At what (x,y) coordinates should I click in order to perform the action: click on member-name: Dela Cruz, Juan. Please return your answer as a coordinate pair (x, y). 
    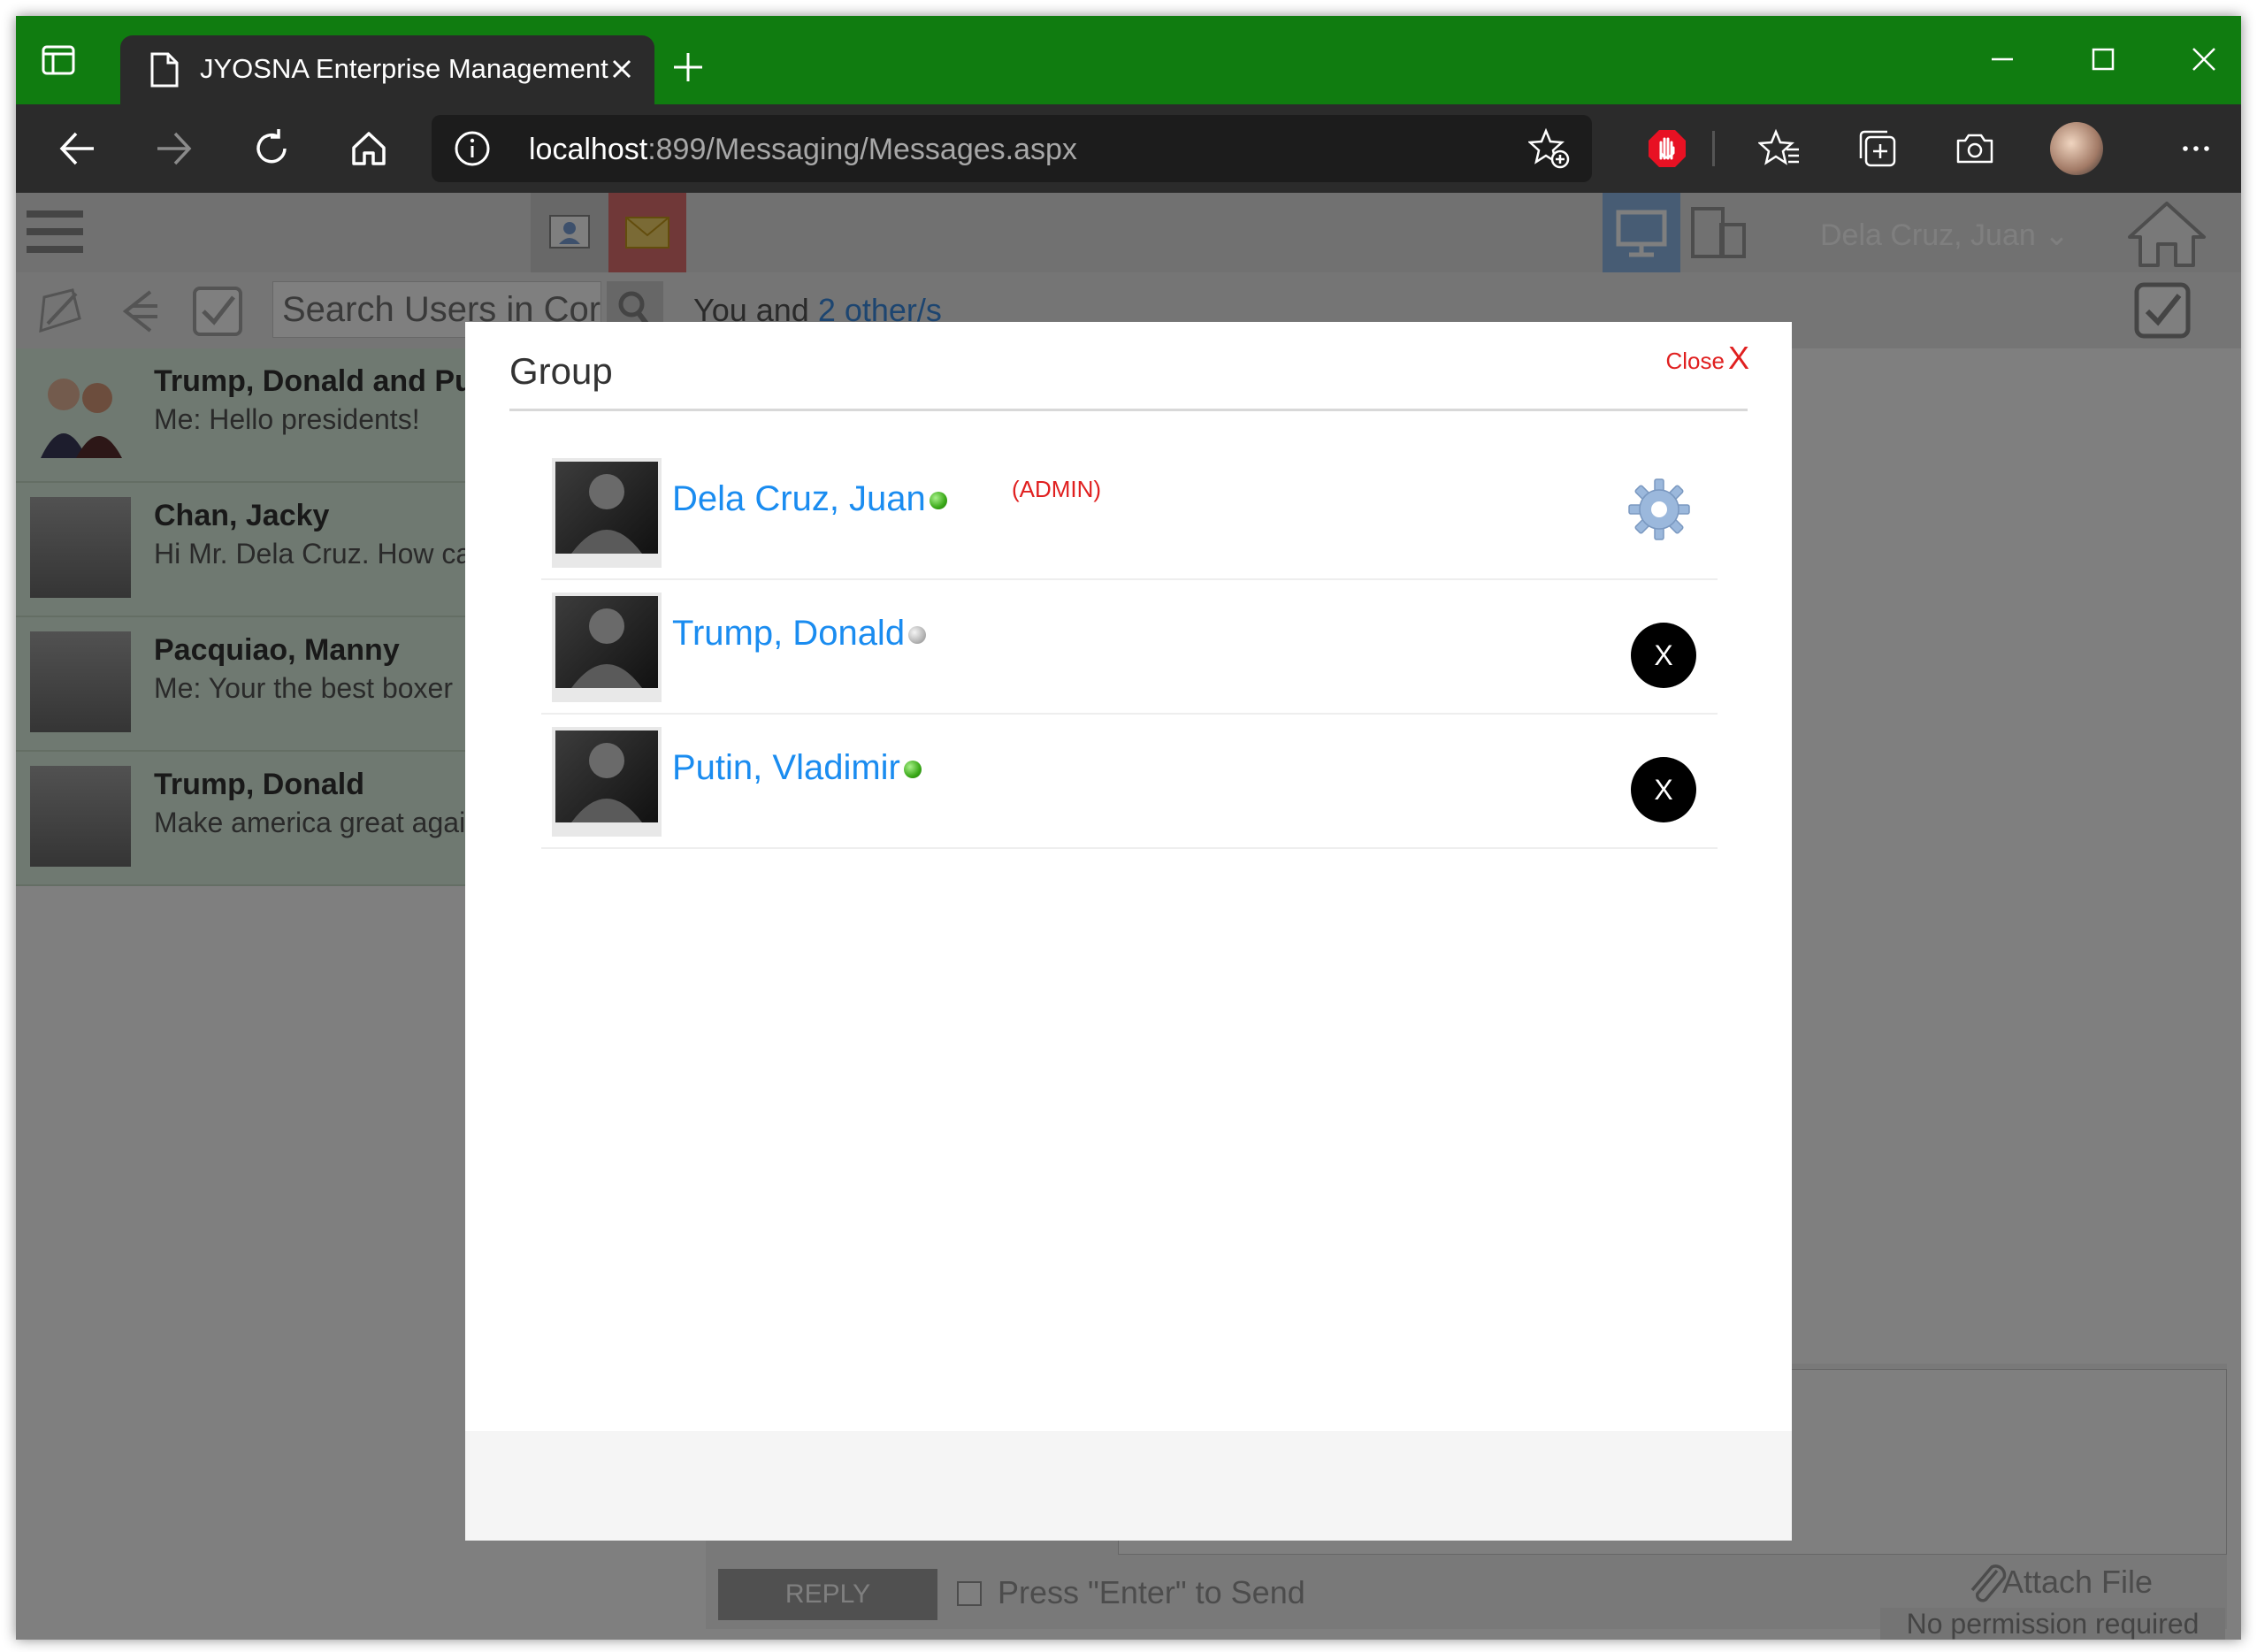
    Looking at the image, I should click on (810, 499).